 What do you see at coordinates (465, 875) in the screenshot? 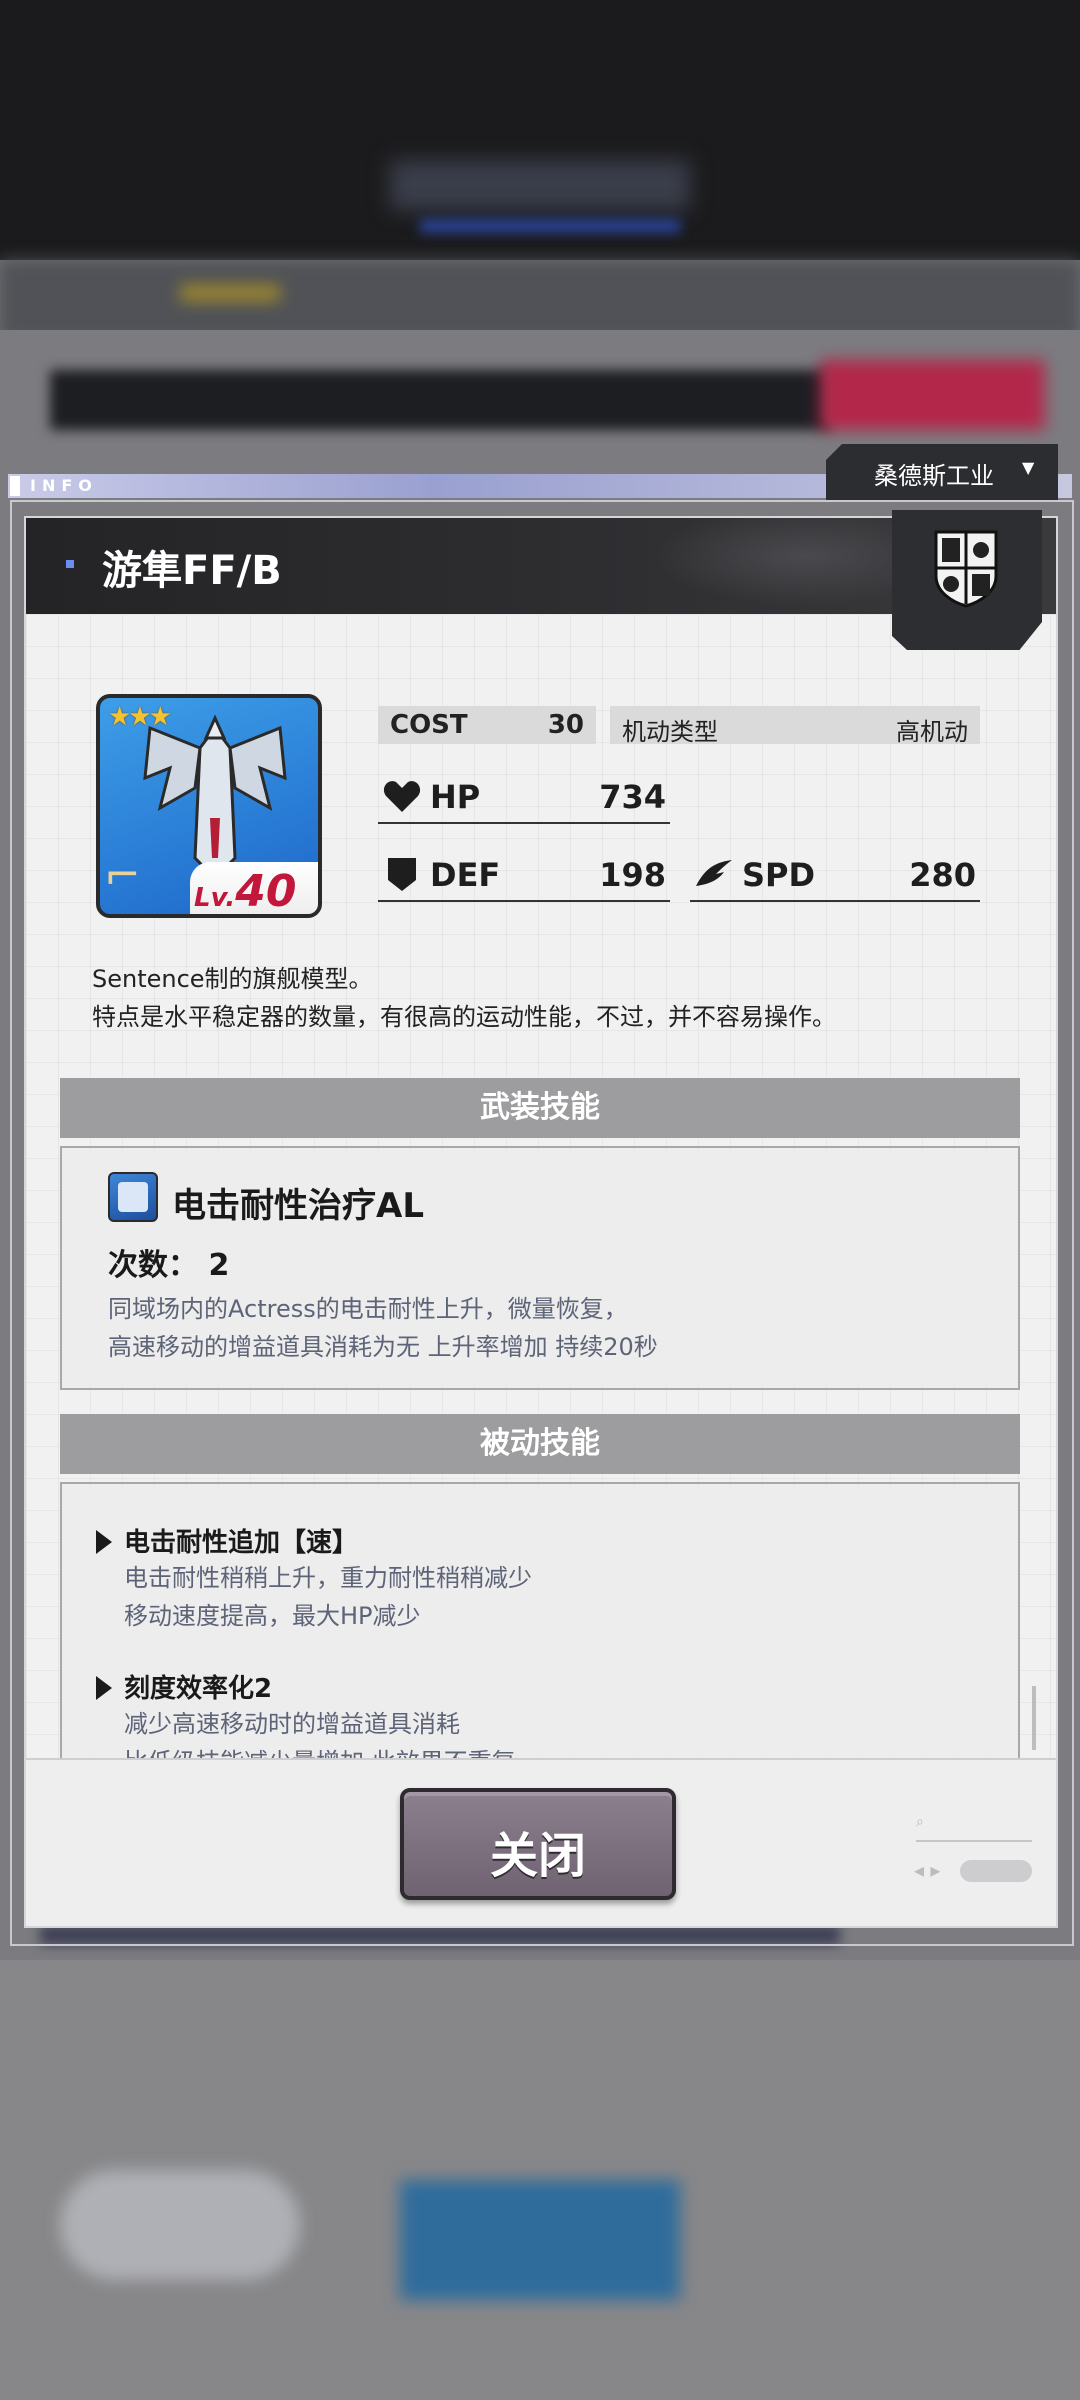
I see `def-label: DEF` at bounding box center [465, 875].